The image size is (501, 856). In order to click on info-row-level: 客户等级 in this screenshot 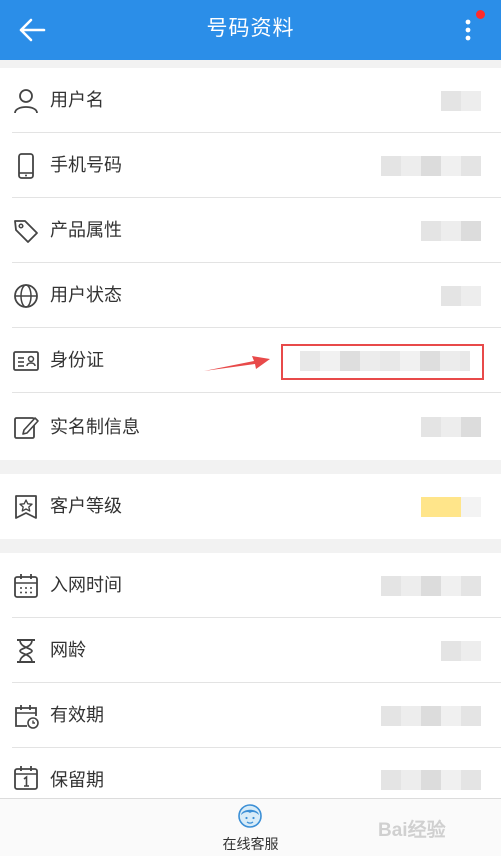, I will do `click(250, 506)`.